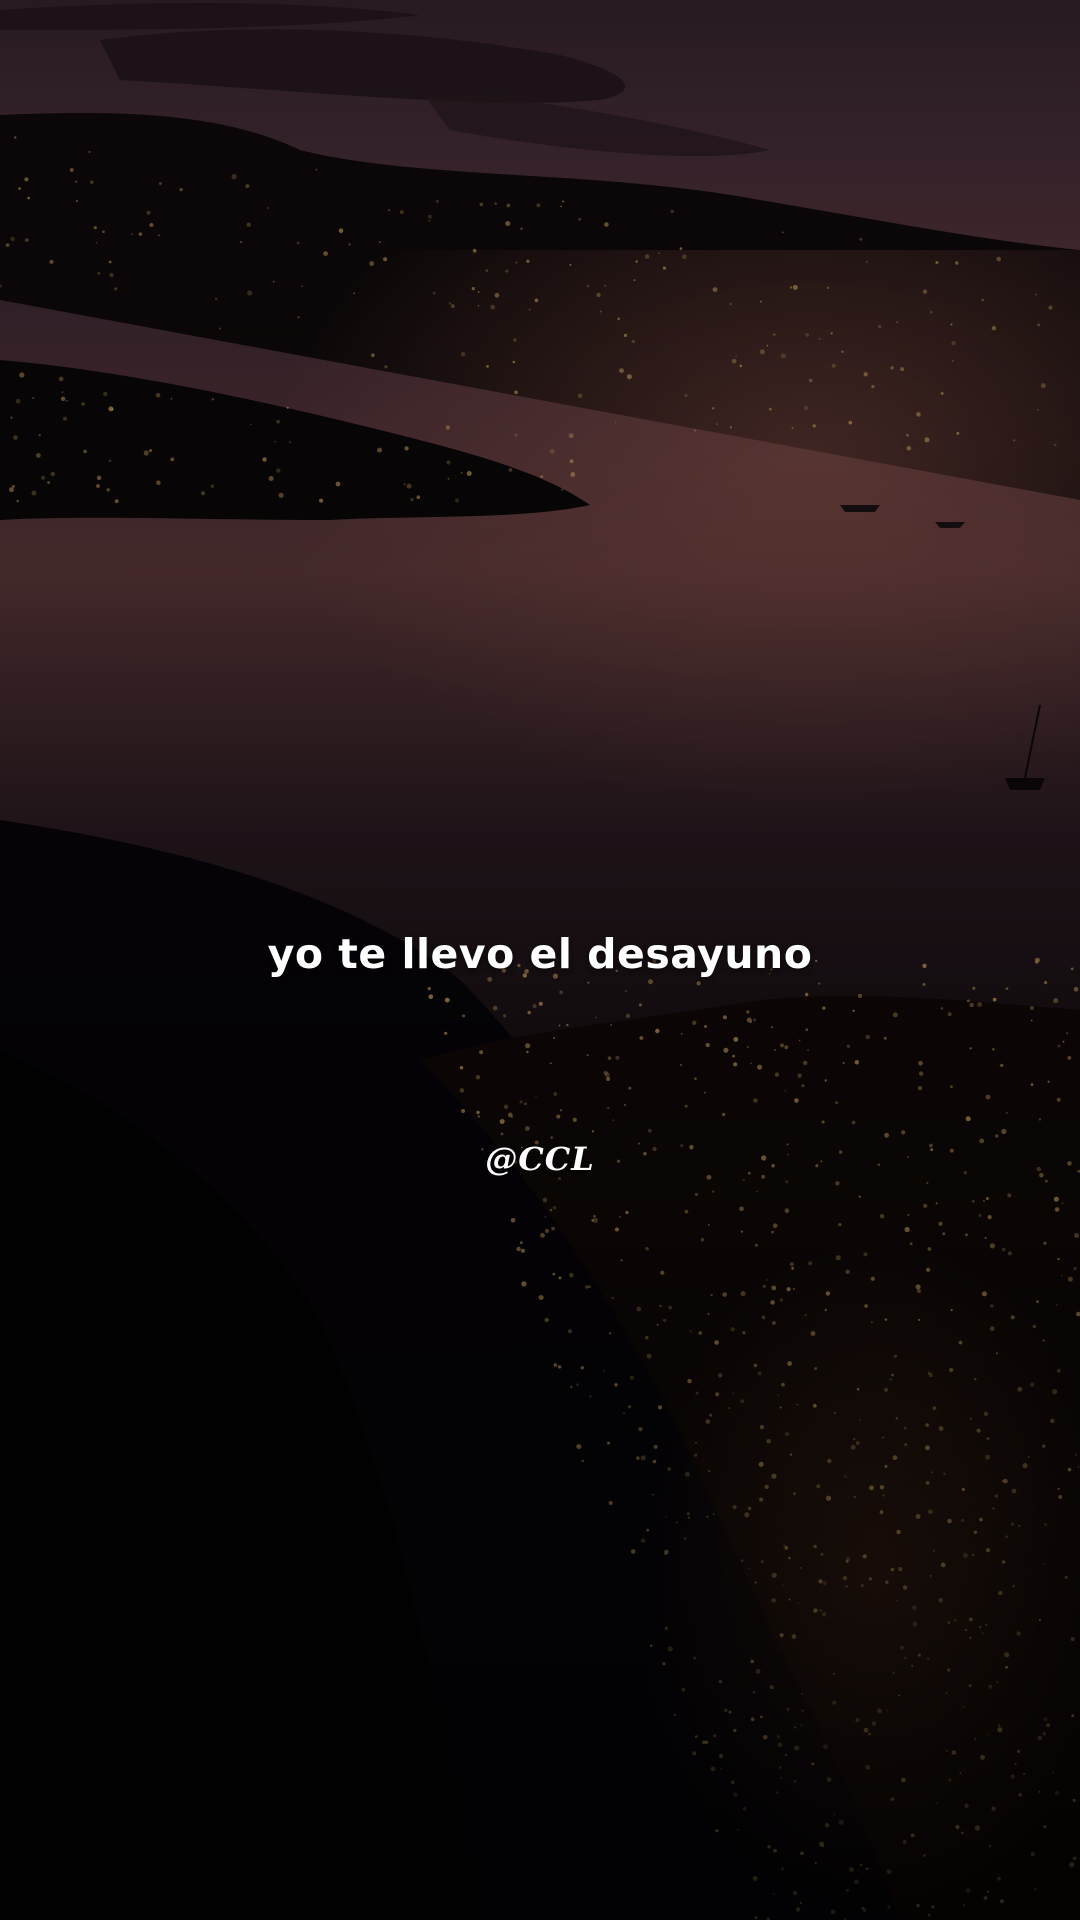 The image size is (1080, 1920). Describe the element at coordinates (540, 954) in the screenshot. I see `subtitle-caption: yo te llevo el desayuno` at that location.